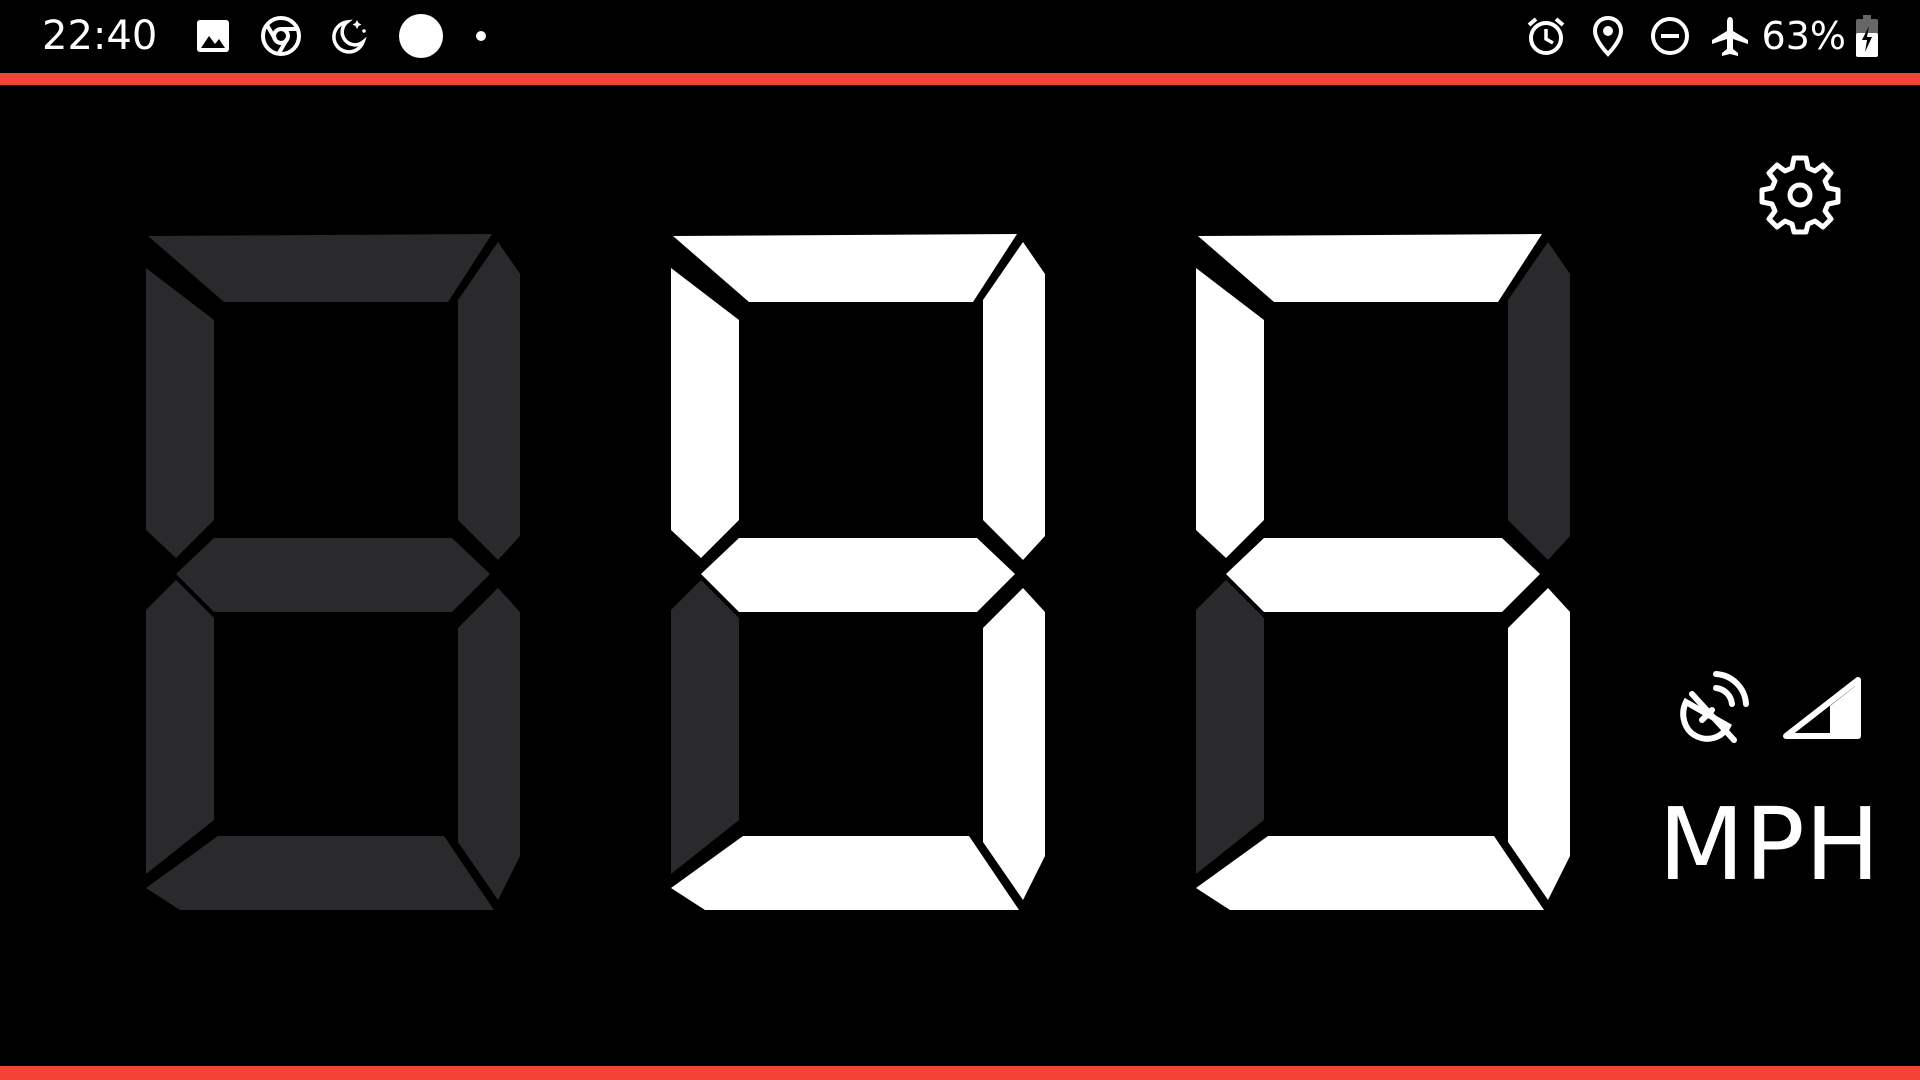 The width and height of the screenshot is (1920, 1080). I want to click on gear-icon, so click(1800, 195).